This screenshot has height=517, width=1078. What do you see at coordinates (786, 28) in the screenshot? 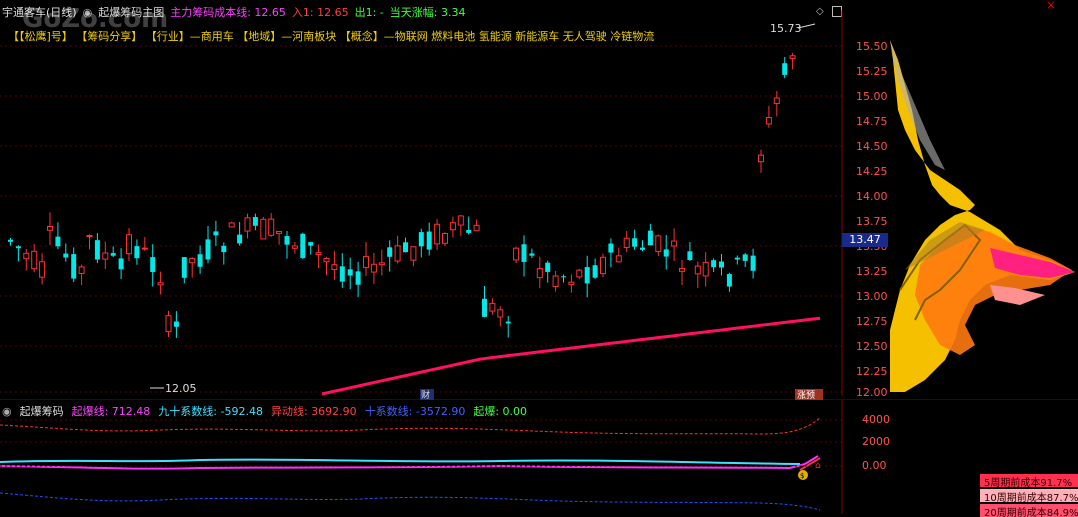
I see `high-label: 15.73` at bounding box center [786, 28].